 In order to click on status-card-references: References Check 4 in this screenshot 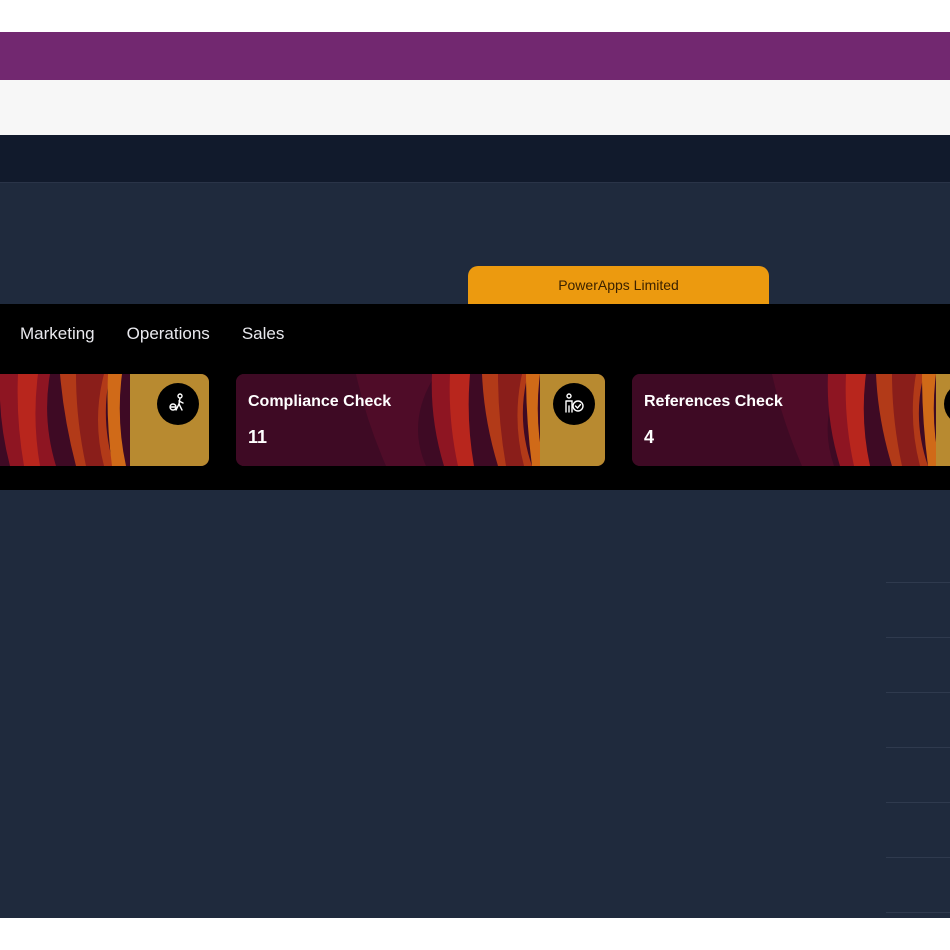, I will do `click(791, 420)`.